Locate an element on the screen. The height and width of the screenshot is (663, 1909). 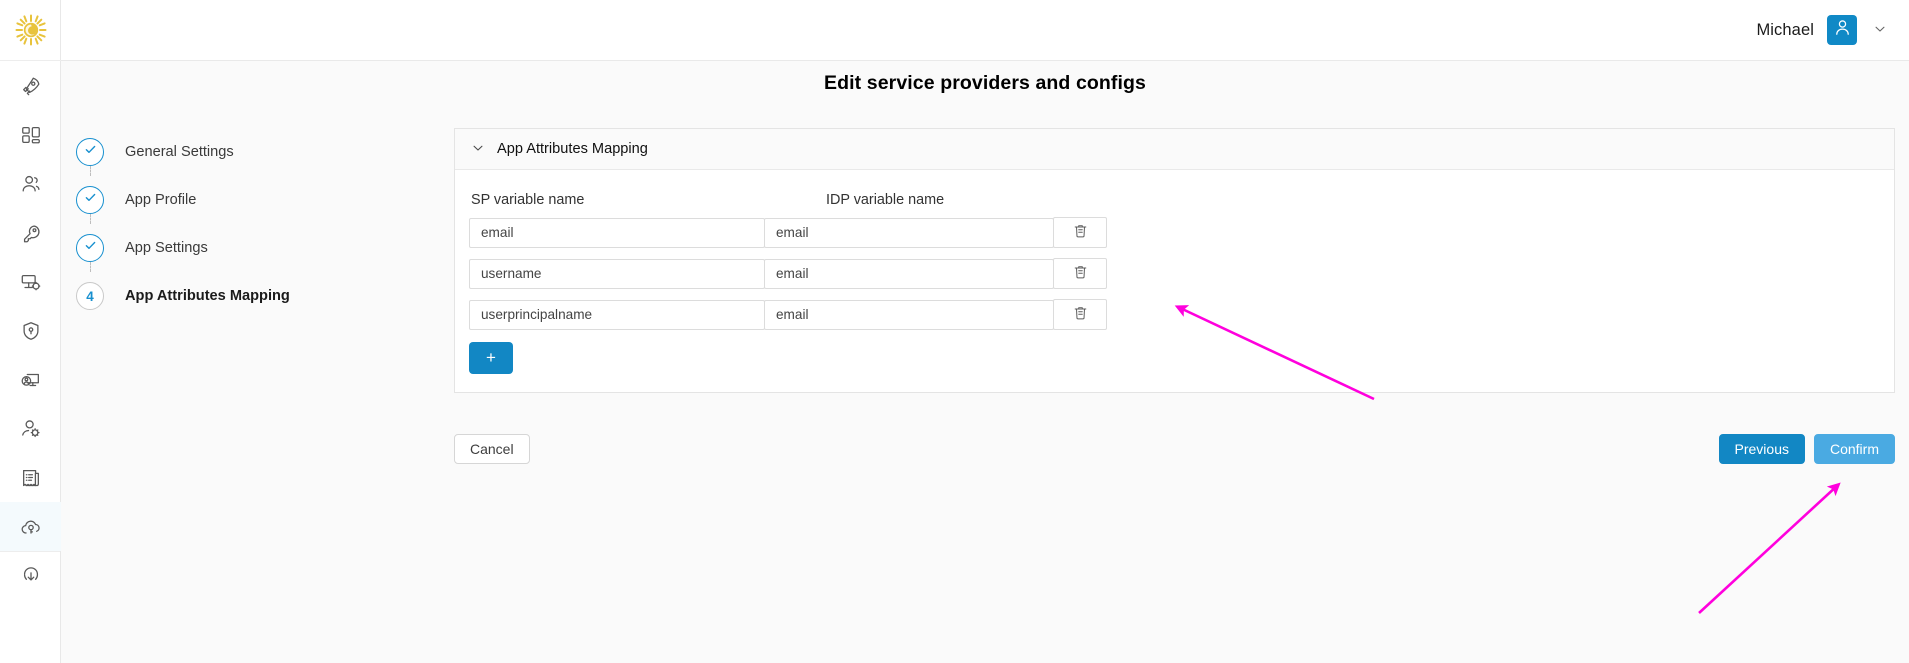
sidebar-item-users is located at coordinates (30, 183).